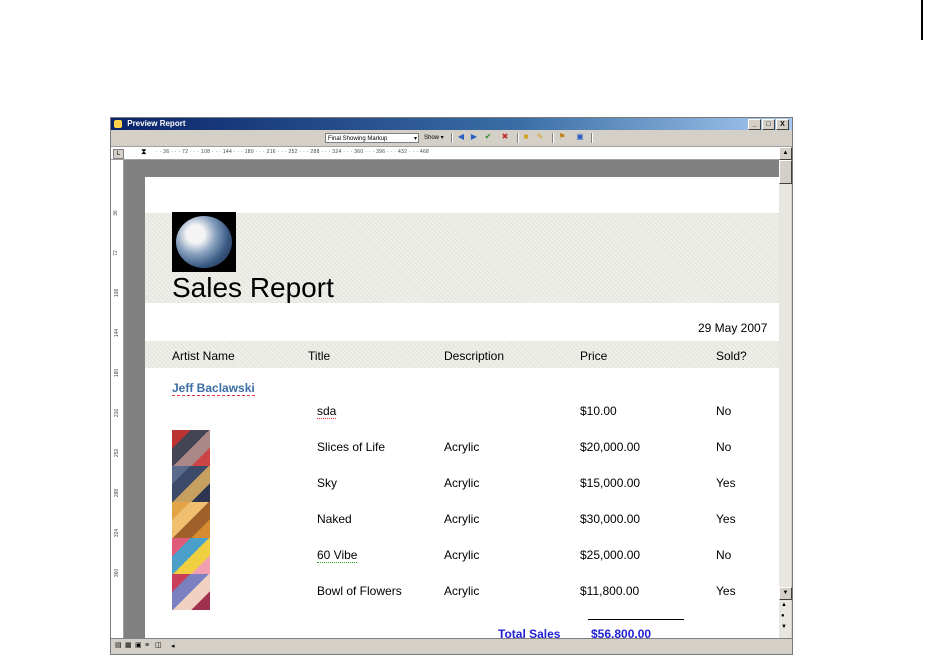  What do you see at coordinates (598, 411) in the screenshot?
I see `row-price: $10.00` at bounding box center [598, 411].